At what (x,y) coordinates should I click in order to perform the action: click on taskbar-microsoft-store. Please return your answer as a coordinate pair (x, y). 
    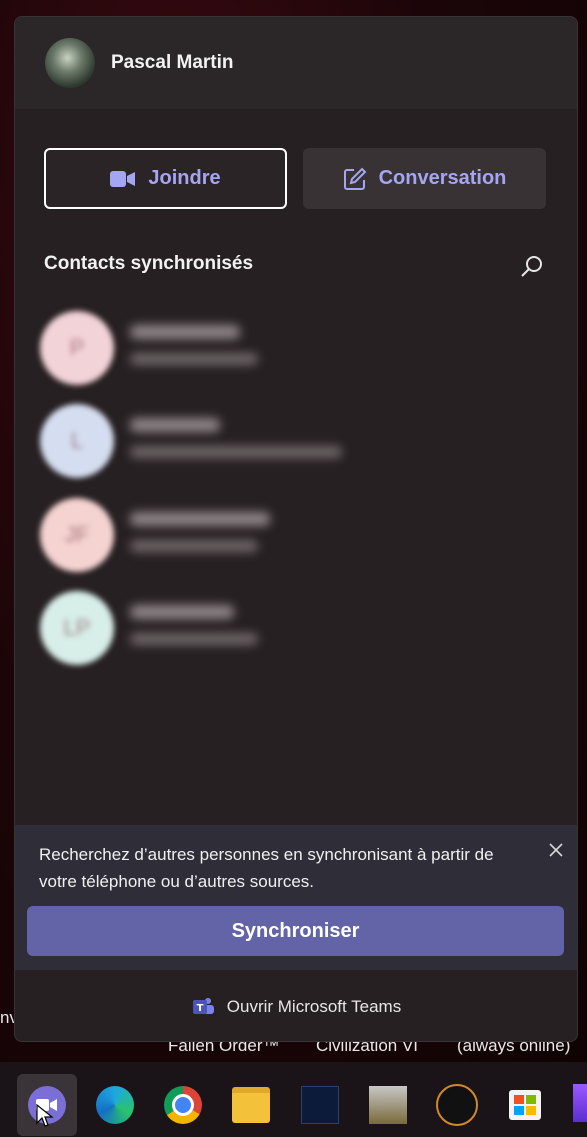
    Looking at the image, I should click on (525, 1105).